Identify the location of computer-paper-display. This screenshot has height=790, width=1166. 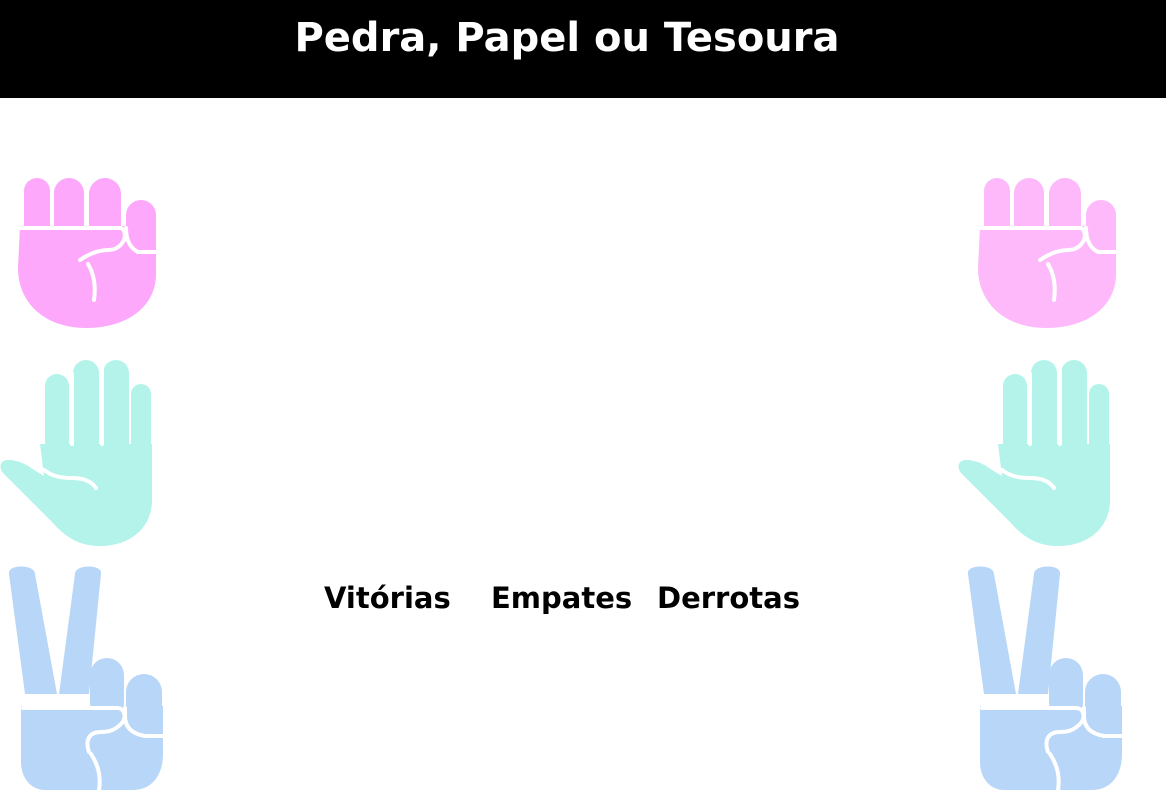
(1034, 454).